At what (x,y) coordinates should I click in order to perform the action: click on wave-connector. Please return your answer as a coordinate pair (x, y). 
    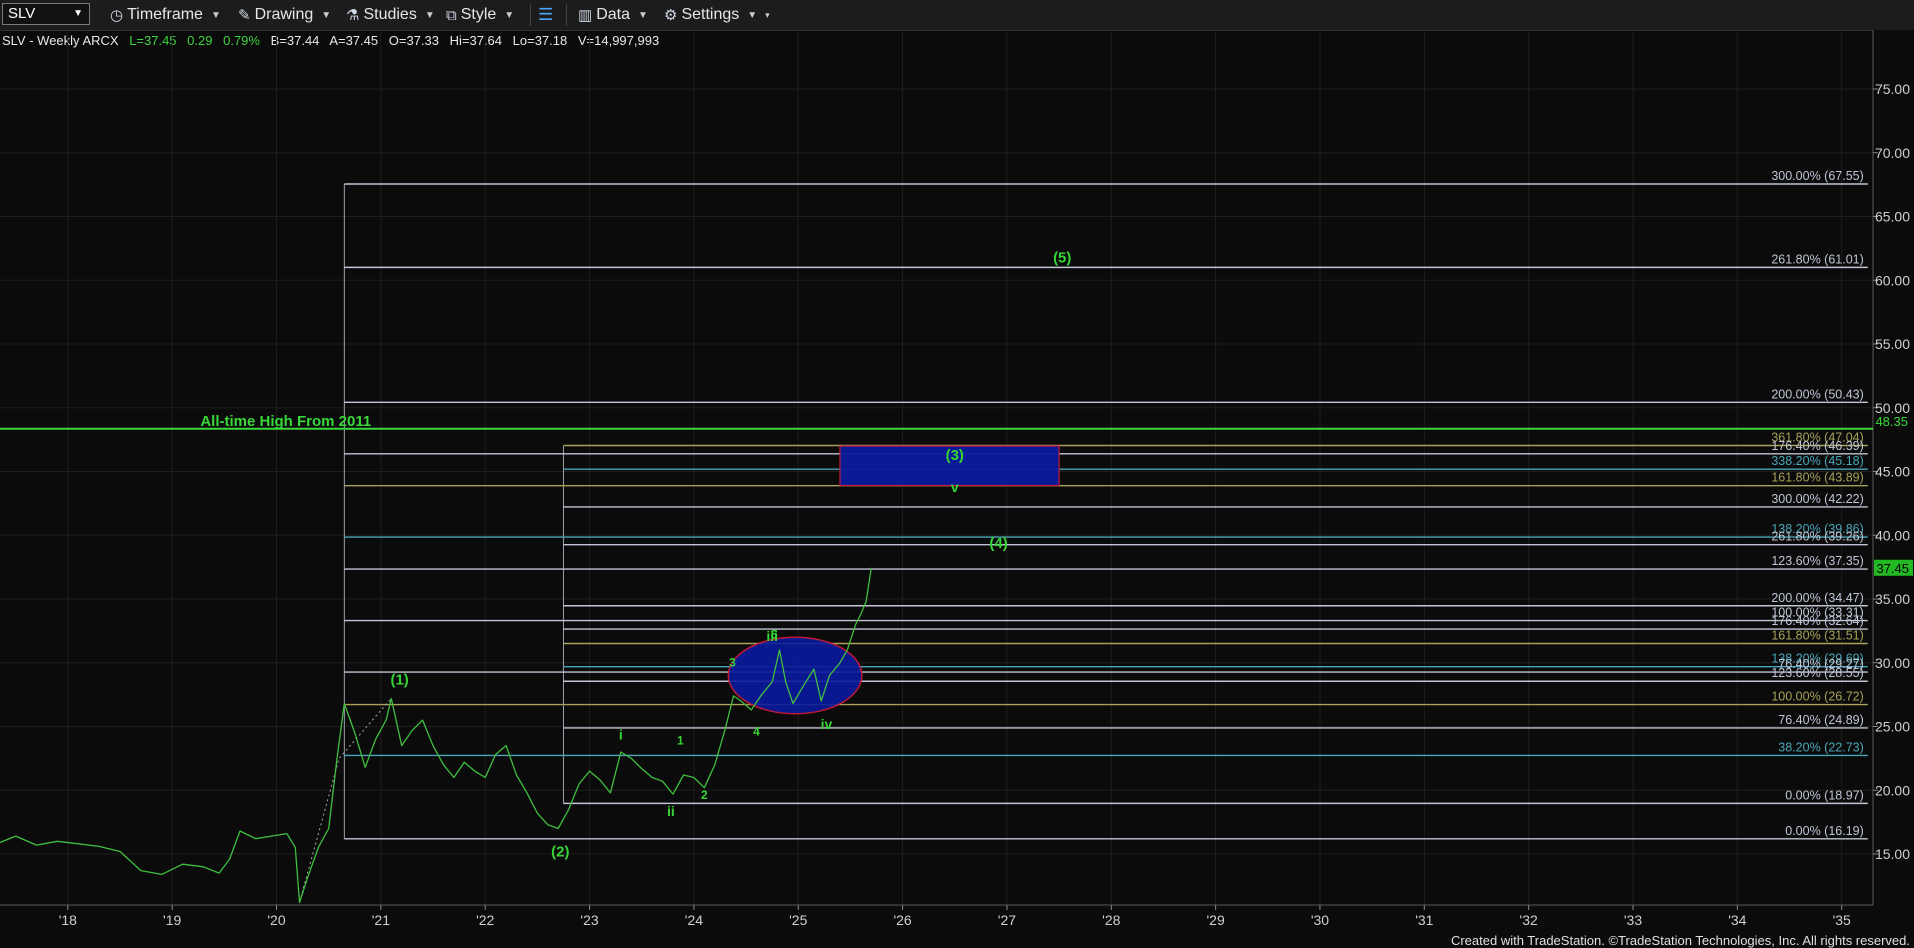
    Looking at the image, I should click on (345, 800).